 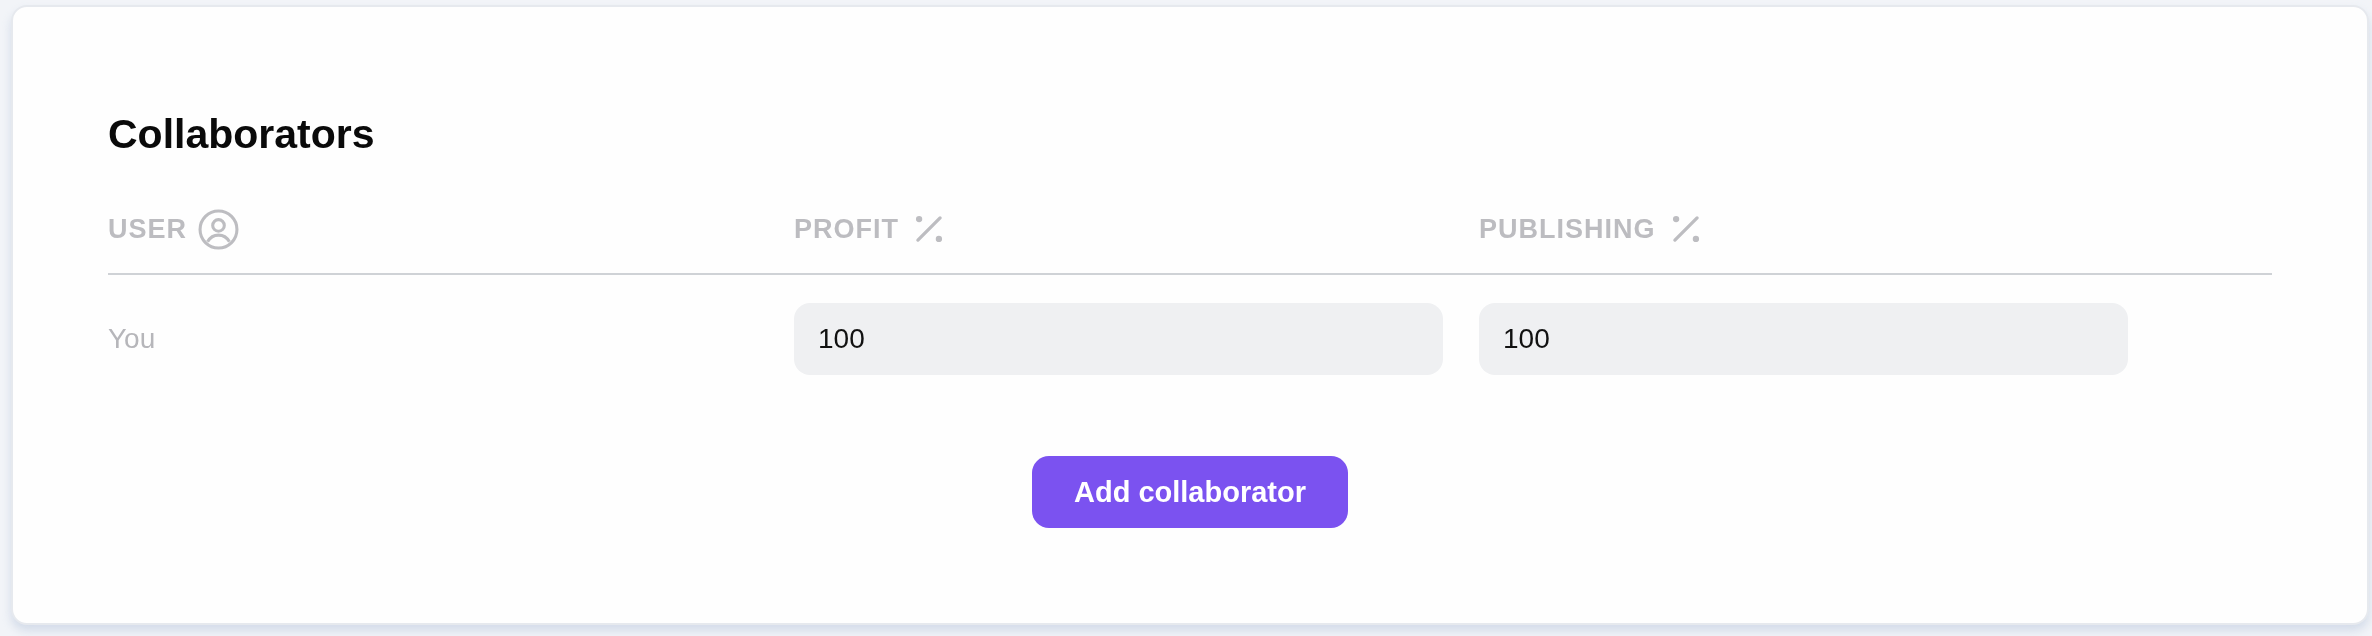 I want to click on column-header: USER, so click(x=147, y=229).